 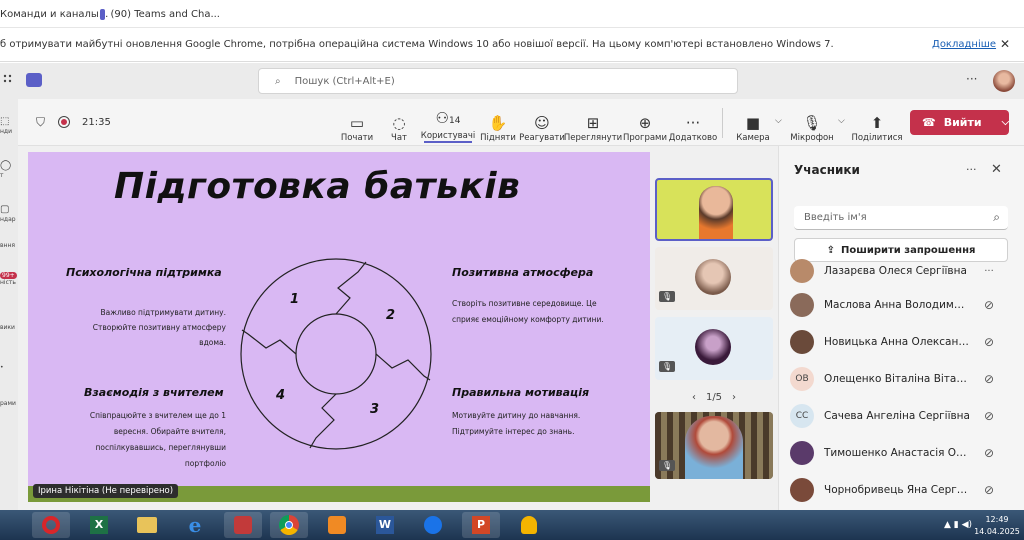 I want to click on section-heading: Позитивна атмосфера, so click(x=523, y=272).